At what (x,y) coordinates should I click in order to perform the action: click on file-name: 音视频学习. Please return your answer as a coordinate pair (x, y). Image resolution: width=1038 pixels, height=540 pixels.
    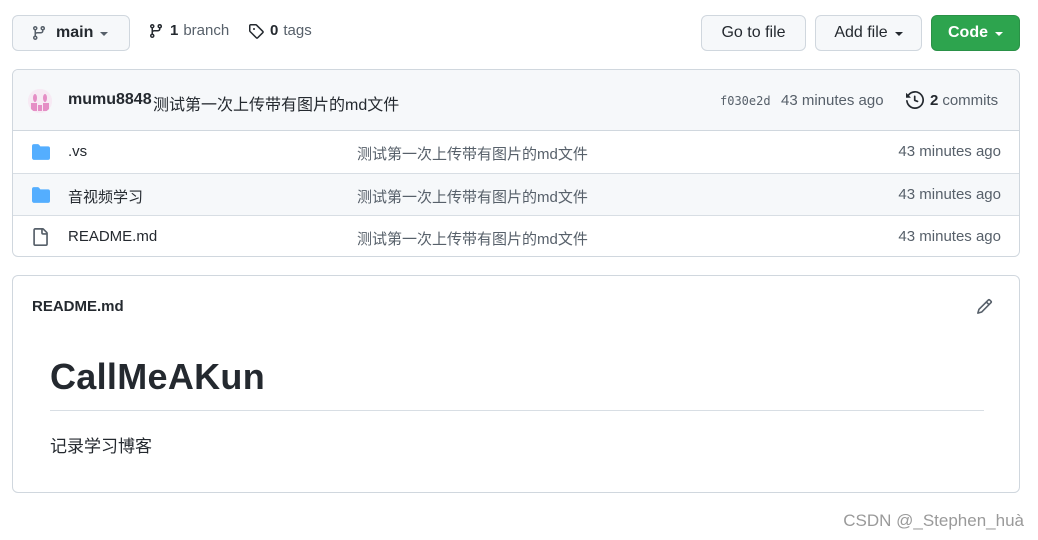
    Looking at the image, I should click on (105, 196).